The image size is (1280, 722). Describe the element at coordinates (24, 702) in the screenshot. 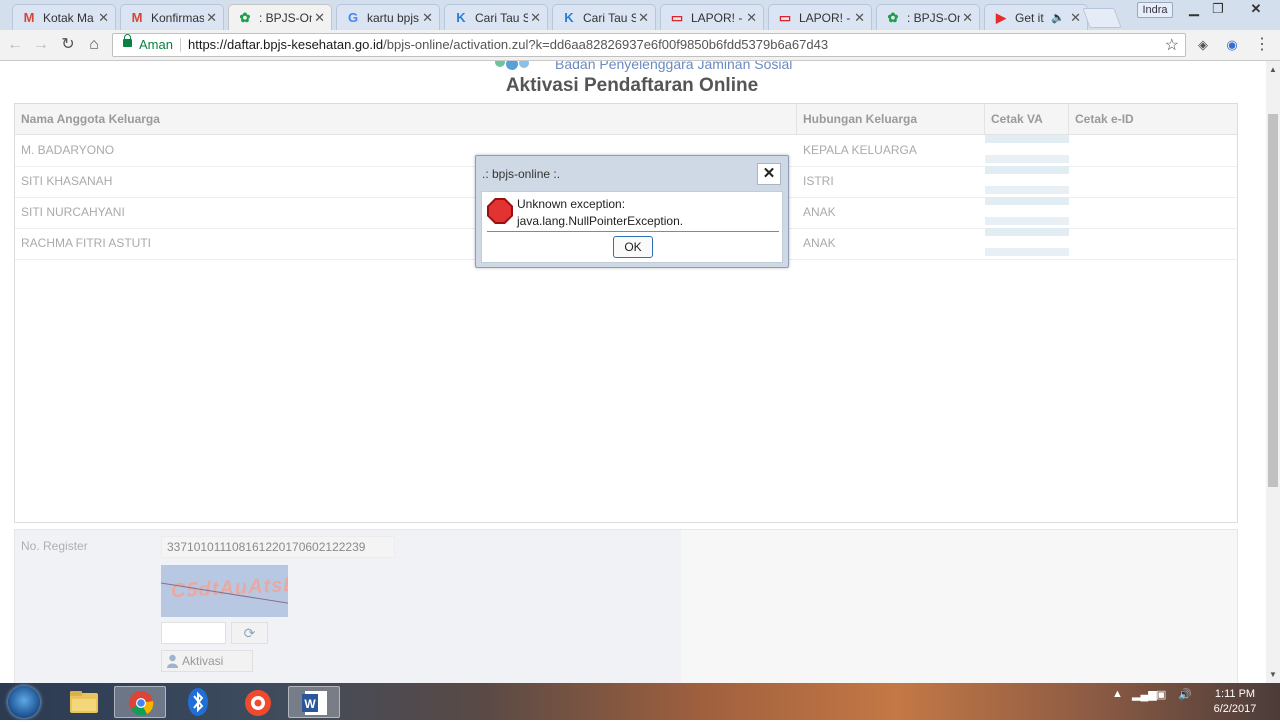

I see `start-button` at that location.